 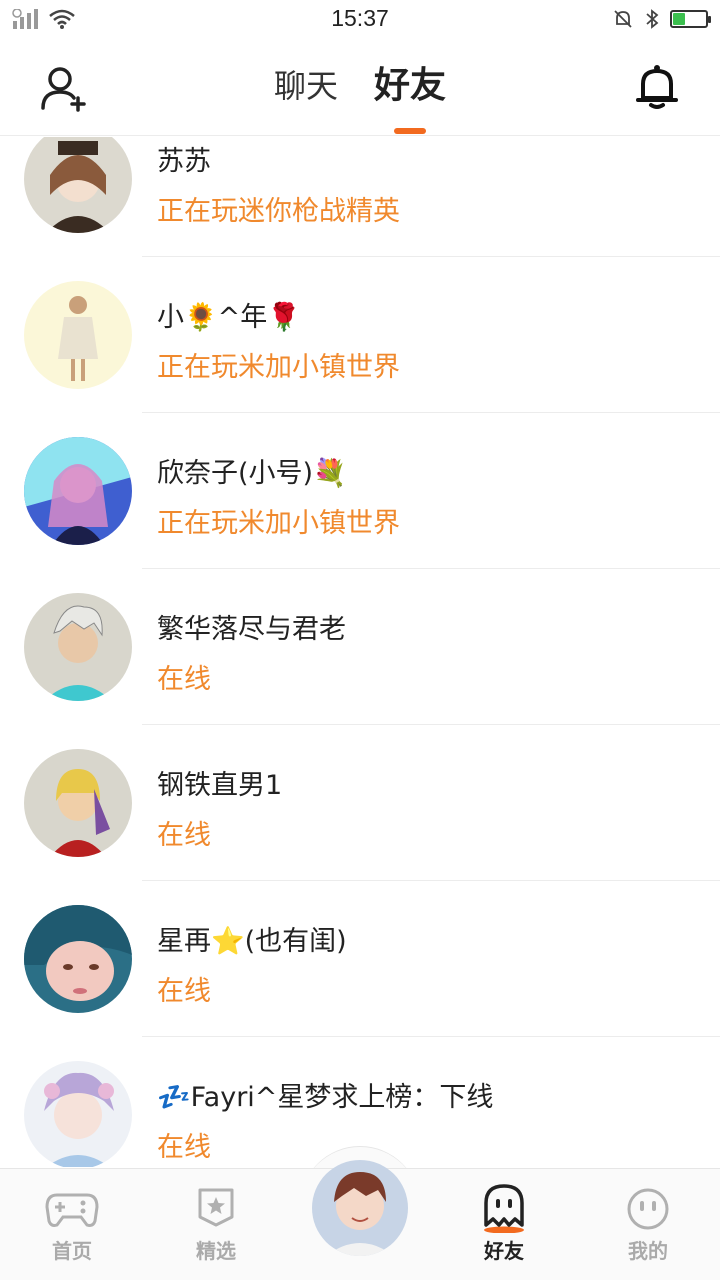 What do you see at coordinates (661, 19) in the screenshot?
I see `status-right` at bounding box center [661, 19].